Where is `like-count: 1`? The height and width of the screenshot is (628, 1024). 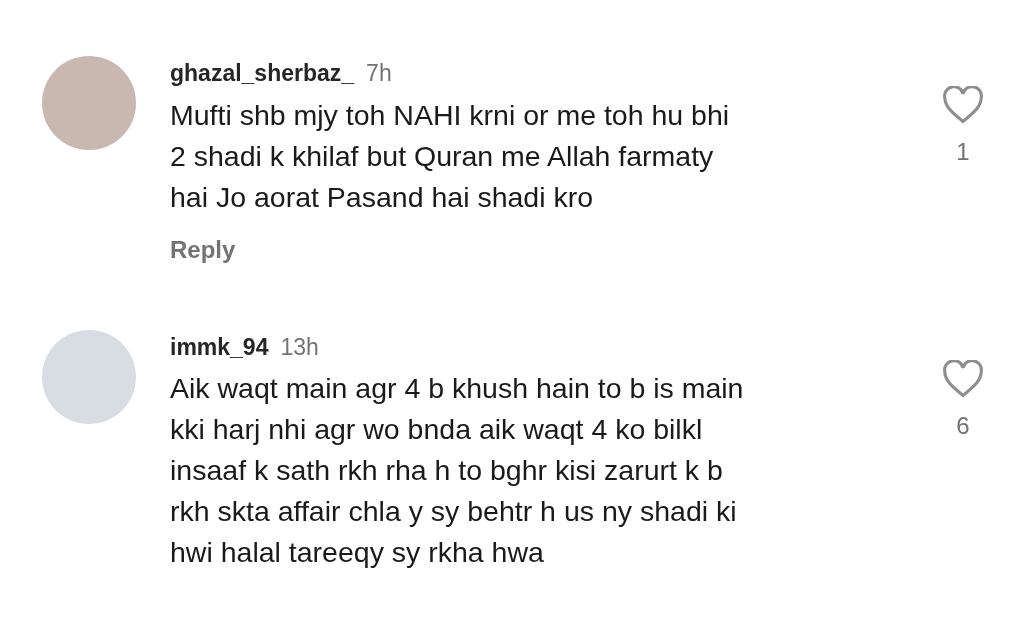
like-count: 1 is located at coordinates (963, 152).